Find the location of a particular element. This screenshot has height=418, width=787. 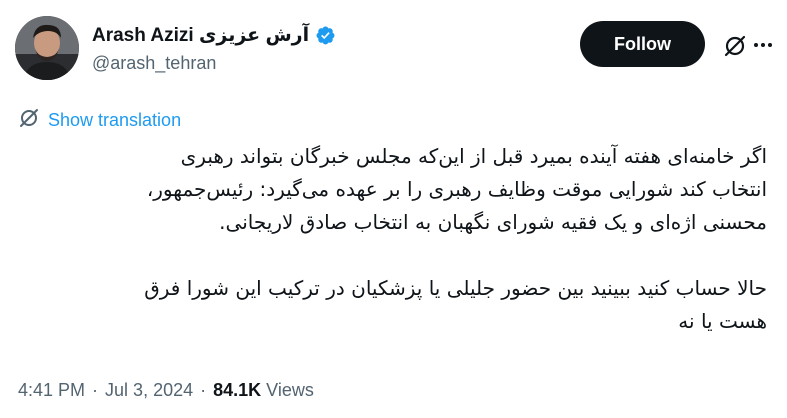

more-options-icon is located at coordinates (763, 45).